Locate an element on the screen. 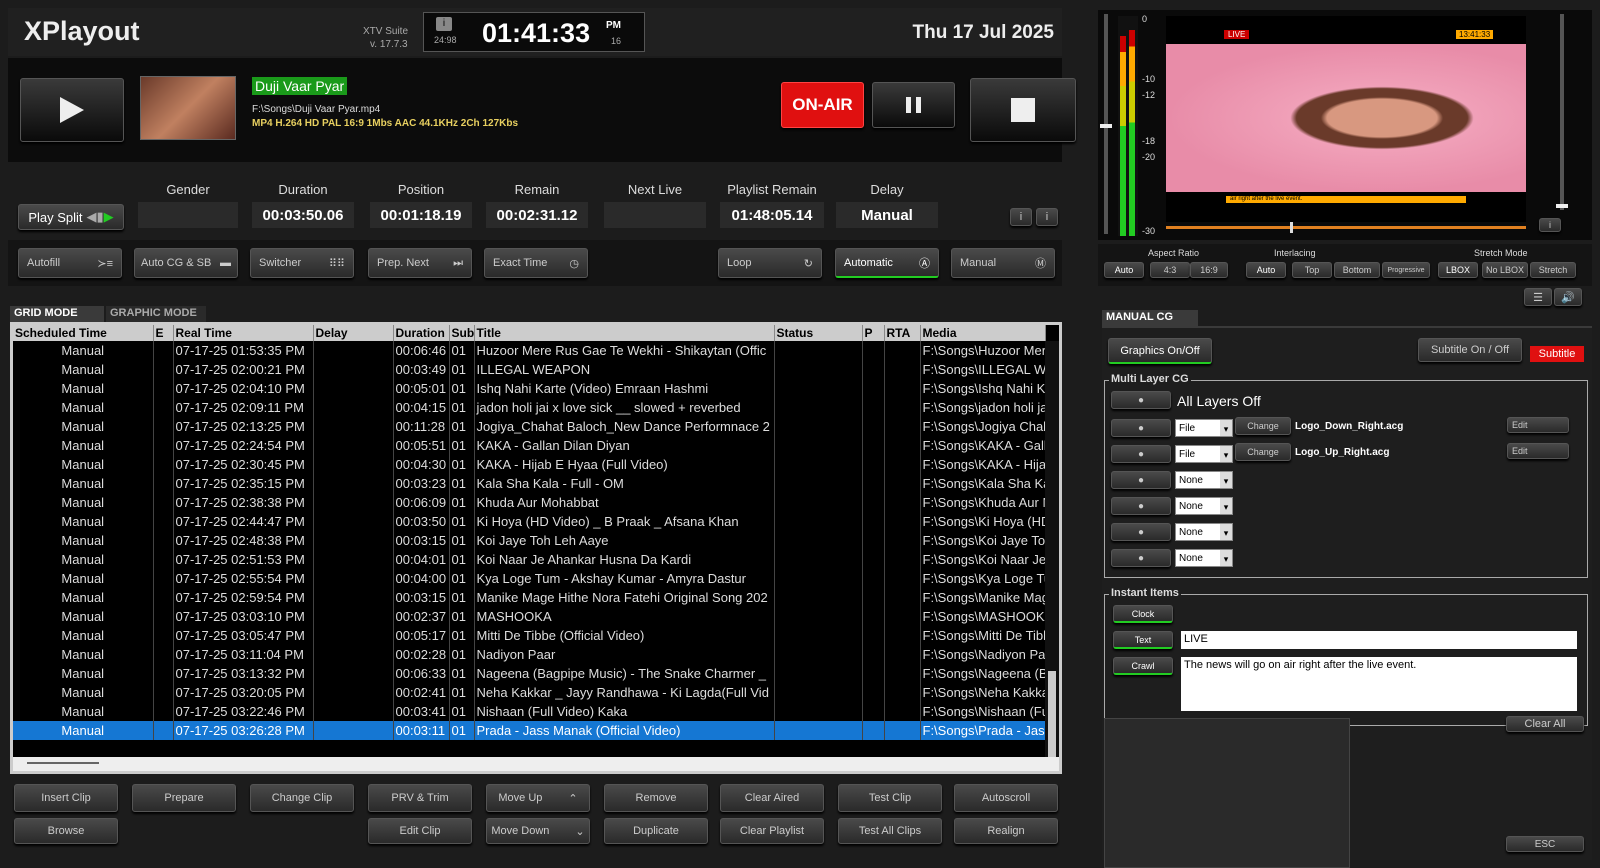  text-button: Text is located at coordinates (1143, 640).